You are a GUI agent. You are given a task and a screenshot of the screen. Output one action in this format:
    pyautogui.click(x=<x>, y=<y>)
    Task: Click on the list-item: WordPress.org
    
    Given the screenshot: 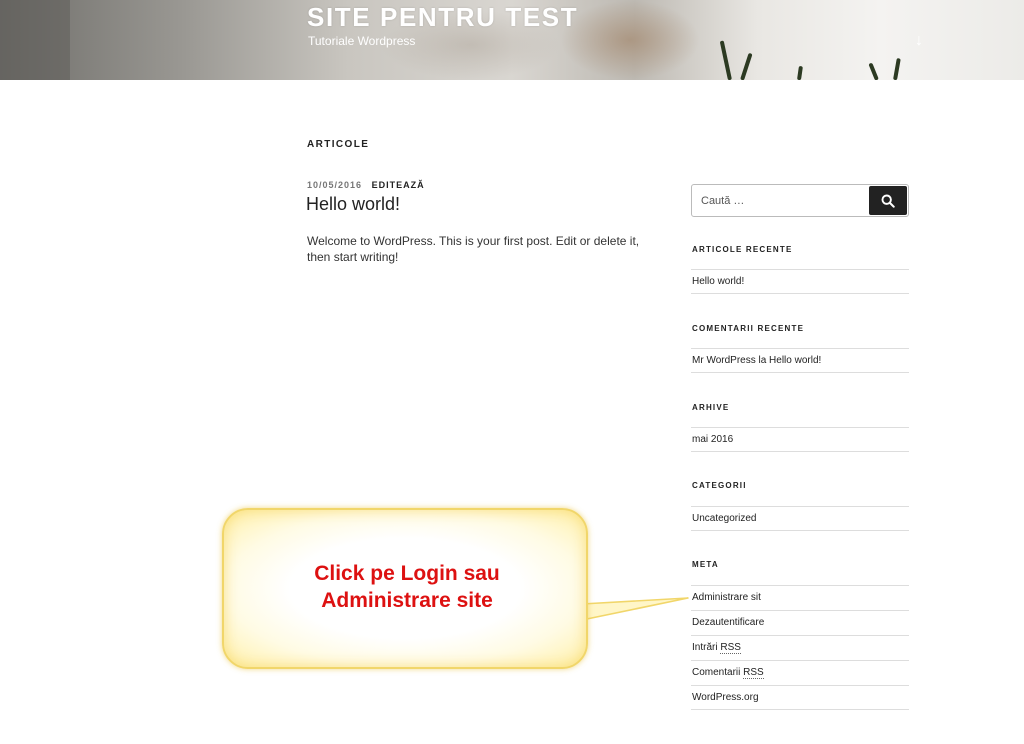 What is the action you would take?
    pyautogui.click(x=800, y=697)
    